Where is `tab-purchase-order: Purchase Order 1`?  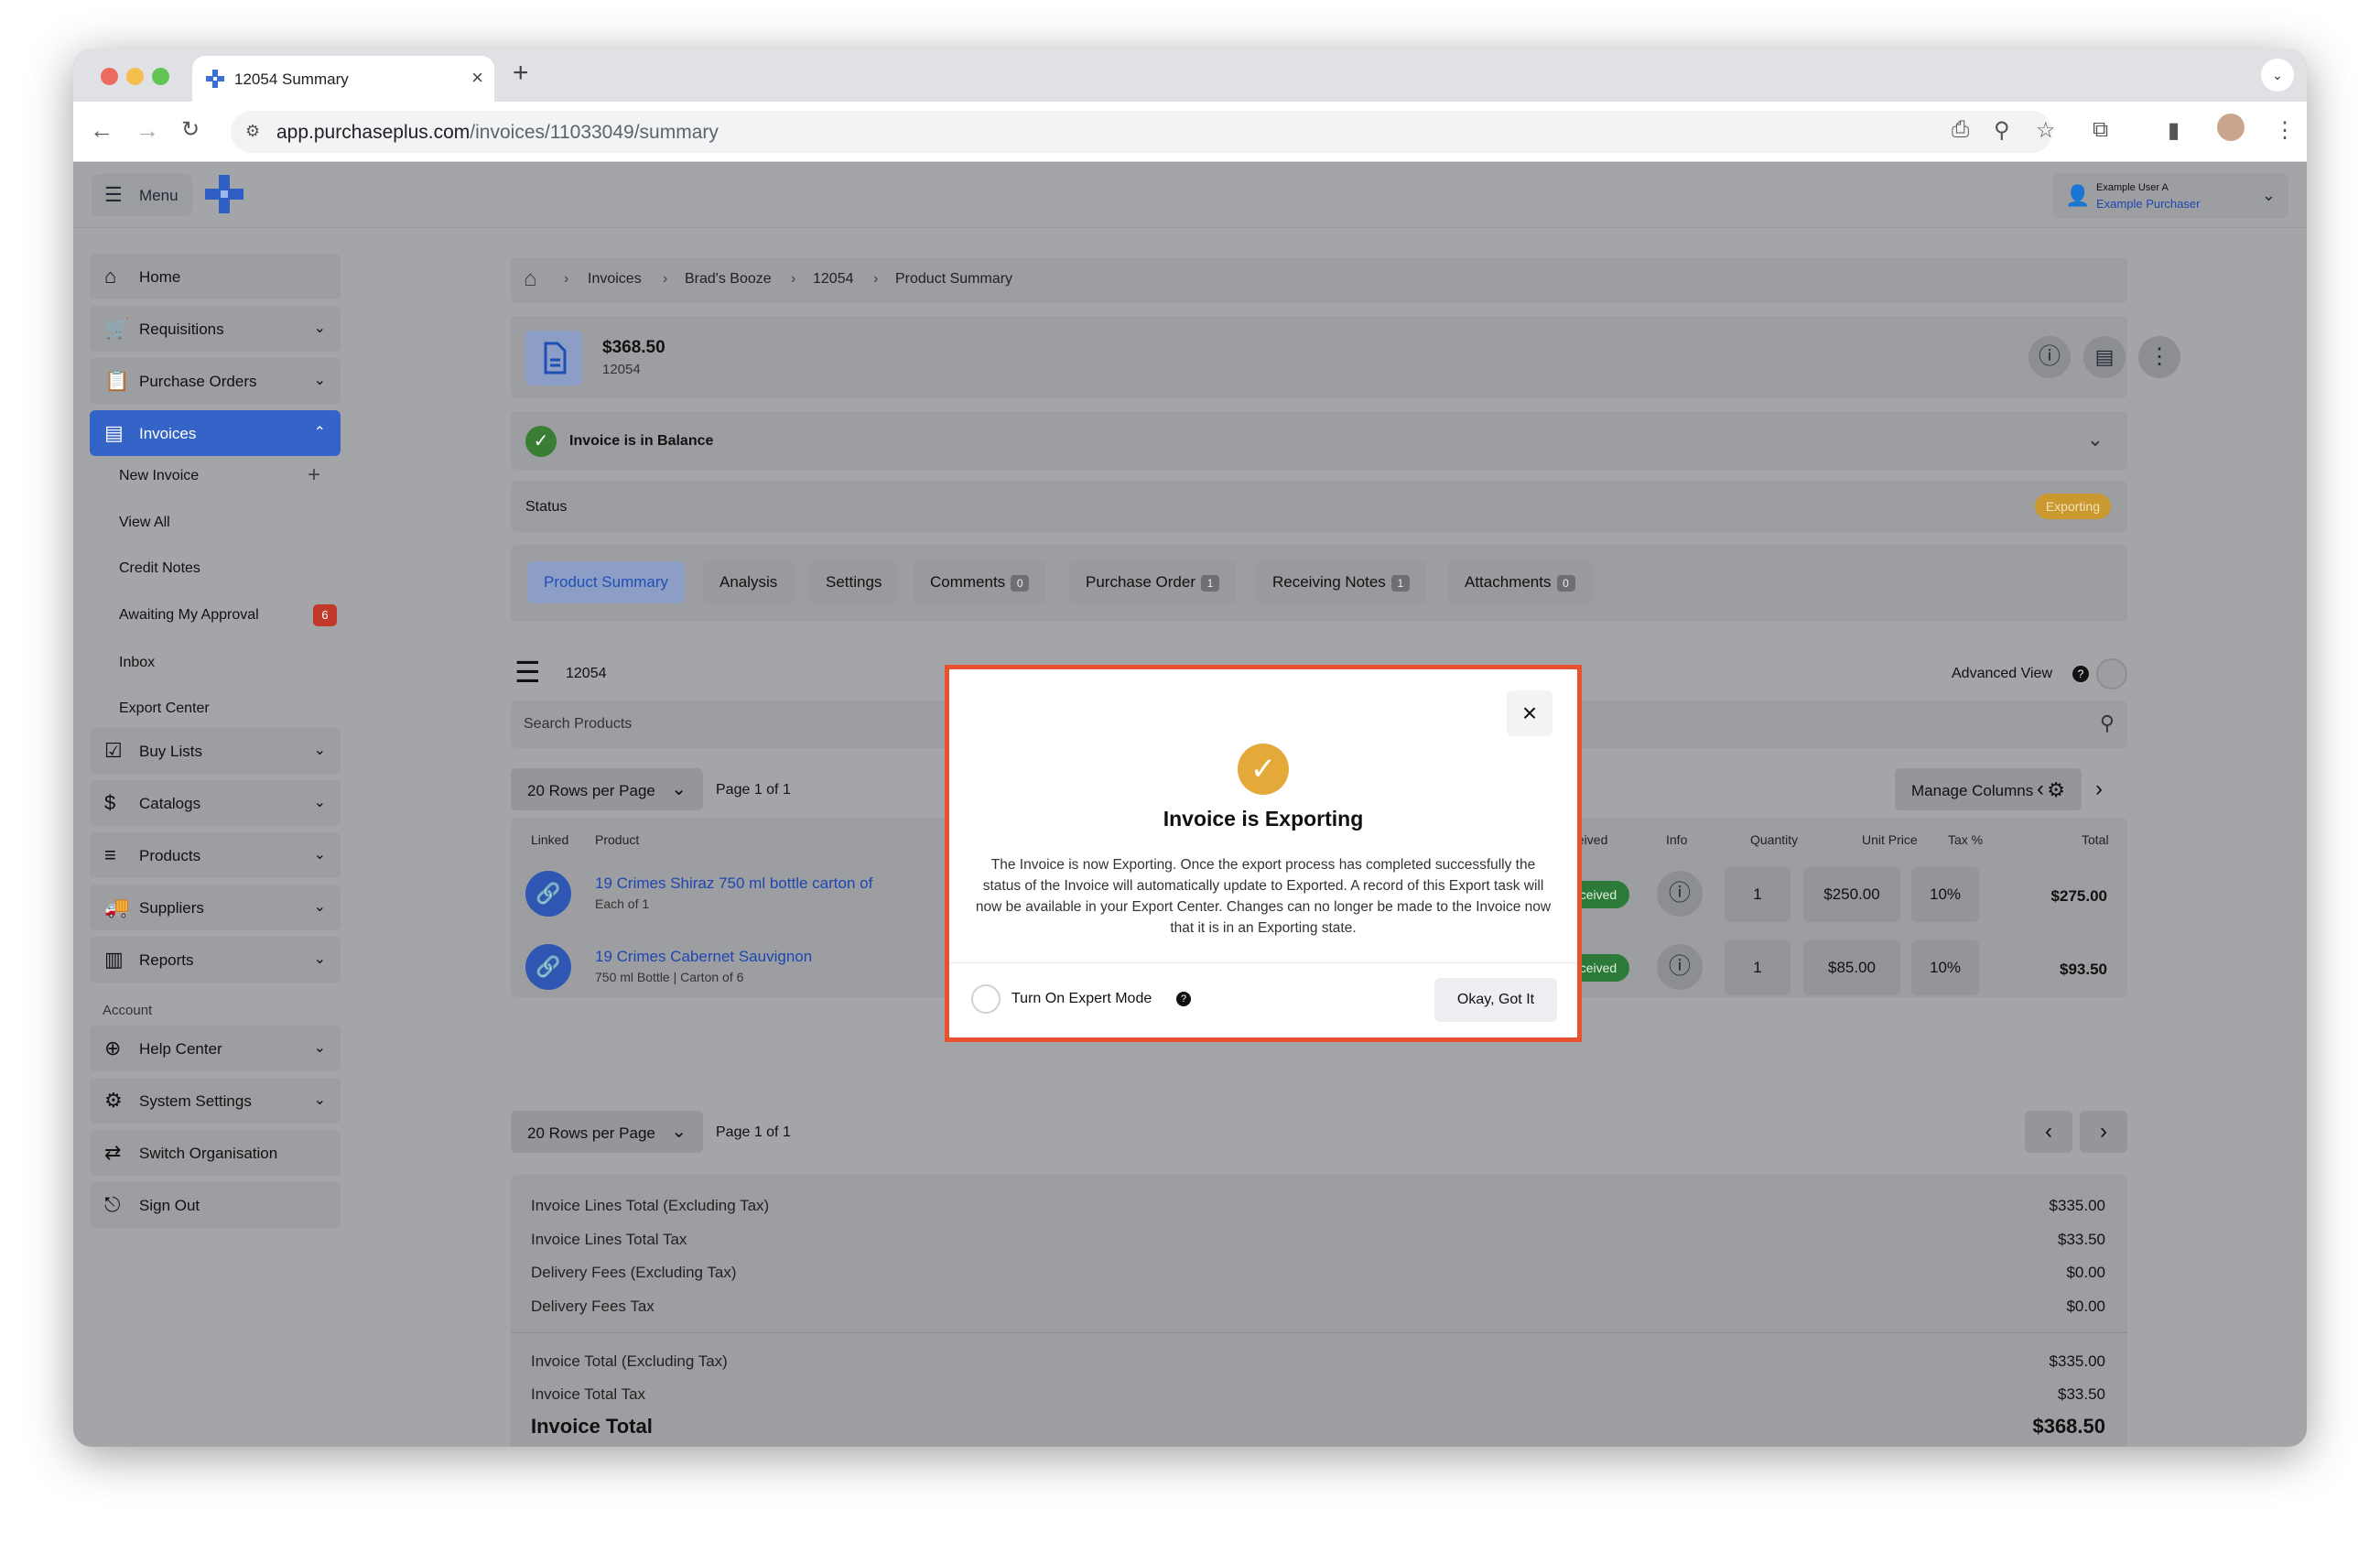
tab-purchase-order: Purchase Order 1 is located at coordinates (1152, 582).